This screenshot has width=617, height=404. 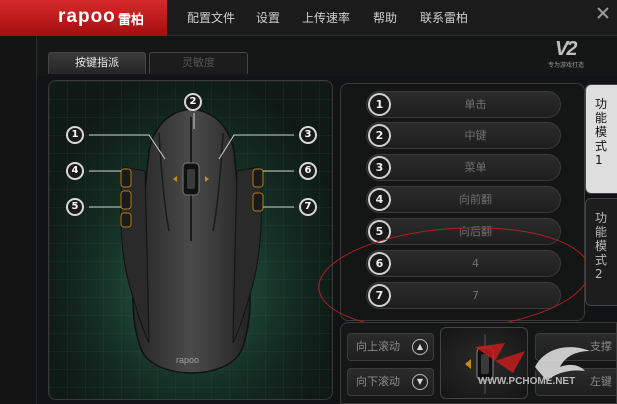 What do you see at coordinates (475, 263) in the screenshot?
I see `function-label: 4` at bounding box center [475, 263].